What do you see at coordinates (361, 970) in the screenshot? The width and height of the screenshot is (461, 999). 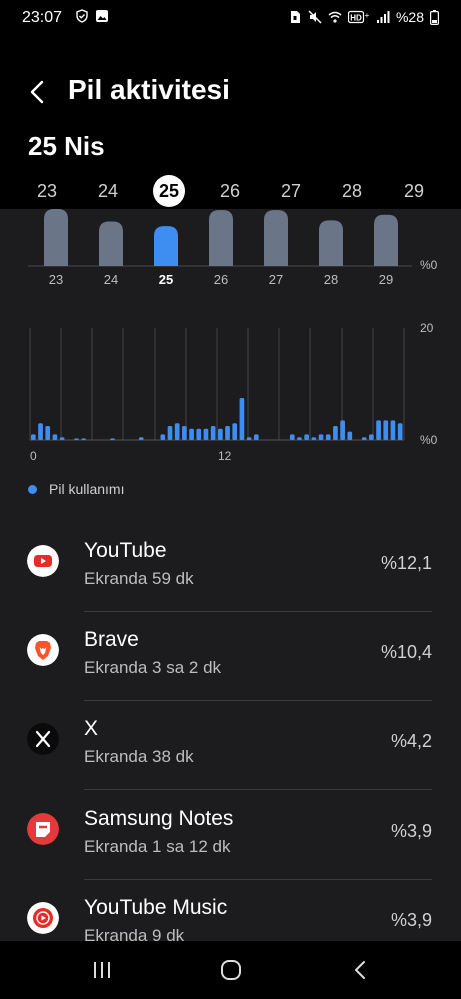 I see `back-nav-icon` at bounding box center [361, 970].